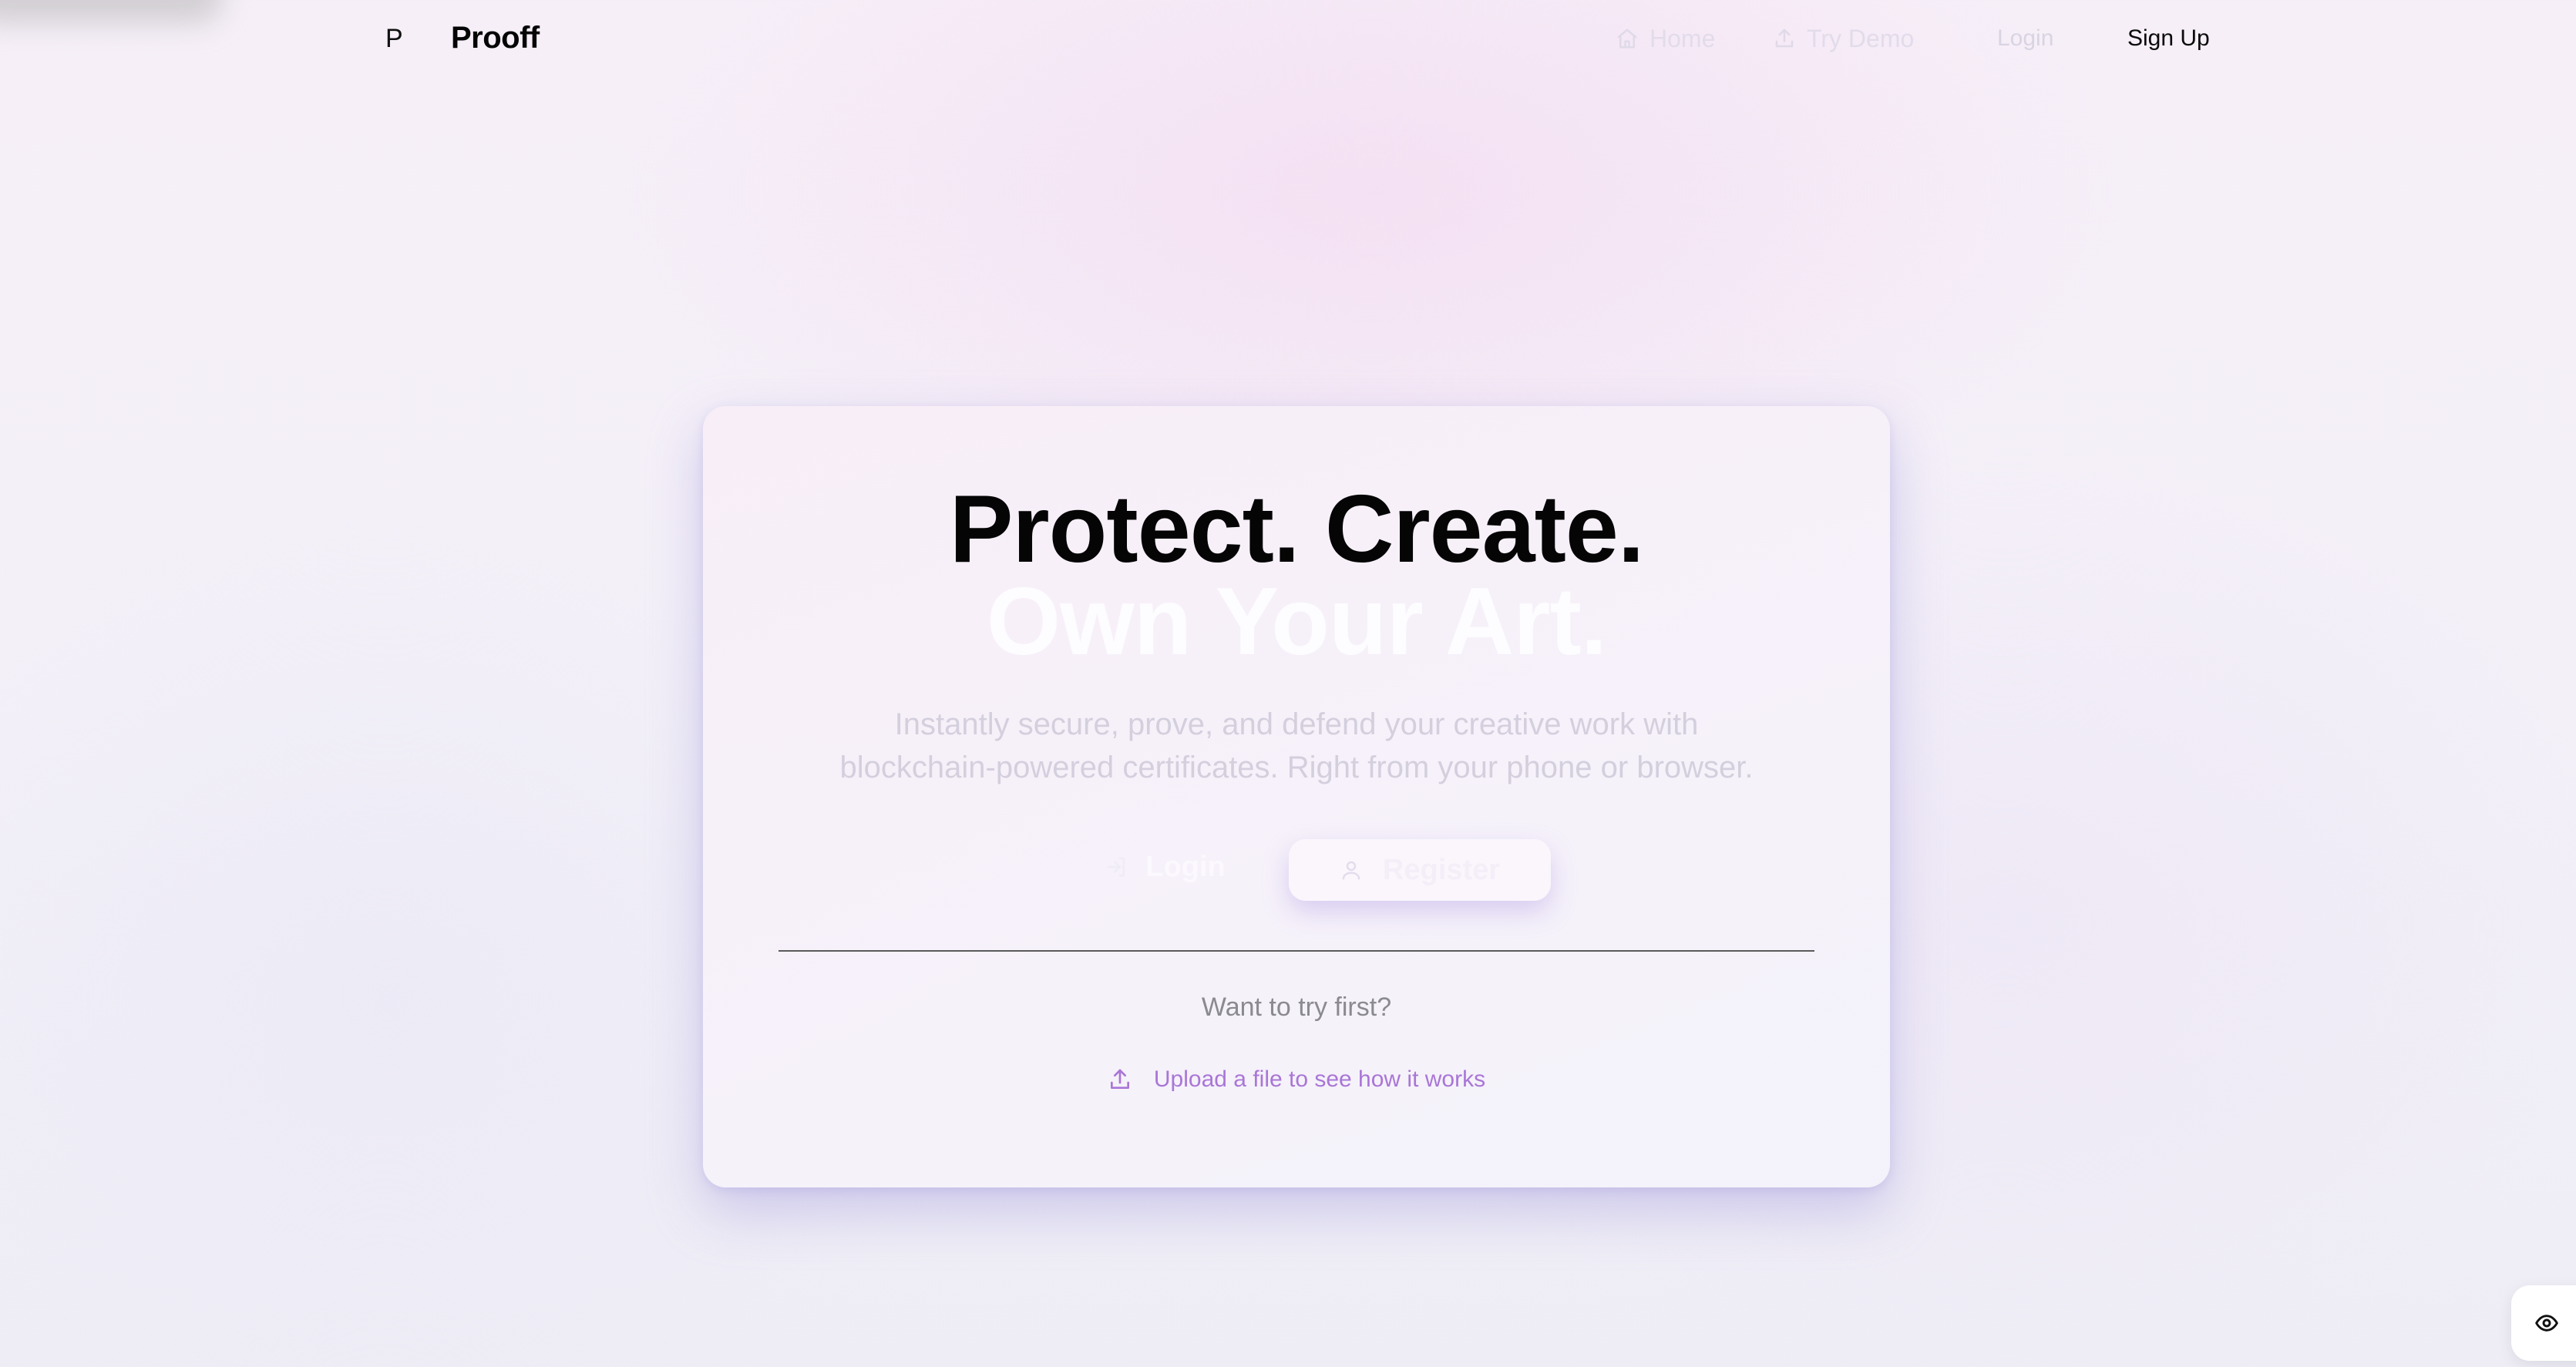 This screenshot has height=1367, width=2576. I want to click on nav-try-demo-label: Try Demo, so click(1861, 38).